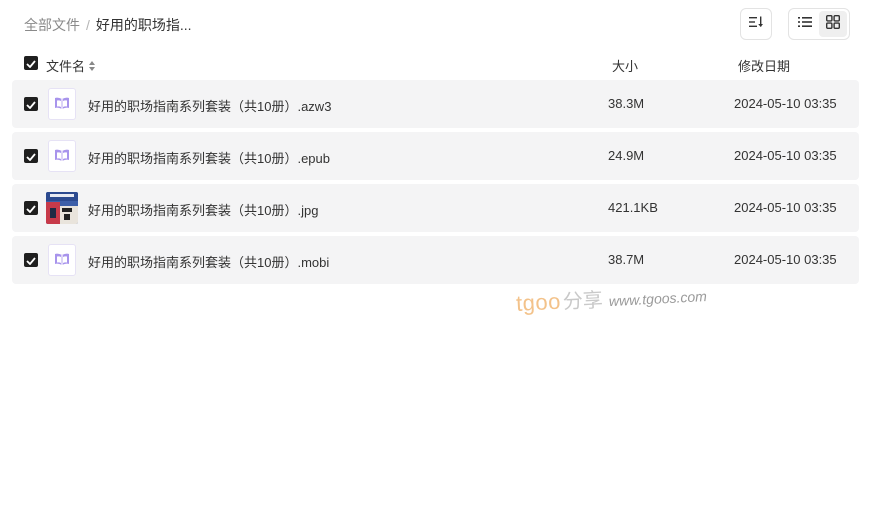  Describe the element at coordinates (625, 65) in the screenshot. I see `column-header-size: 大小` at that location.